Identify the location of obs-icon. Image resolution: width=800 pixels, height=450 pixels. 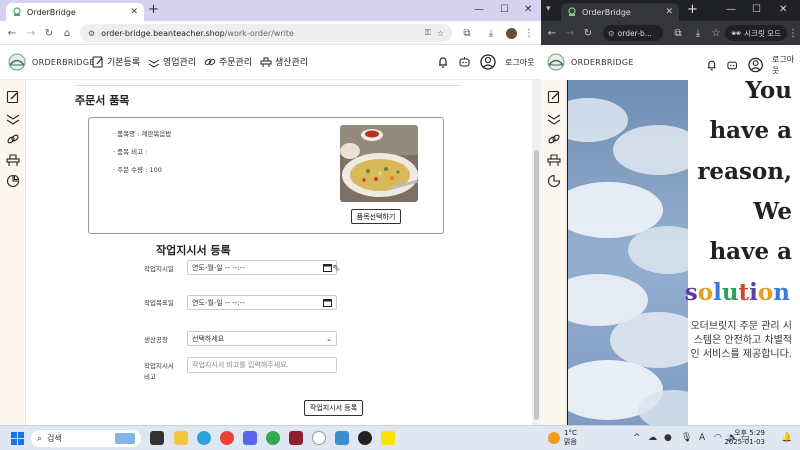
(365, 438).